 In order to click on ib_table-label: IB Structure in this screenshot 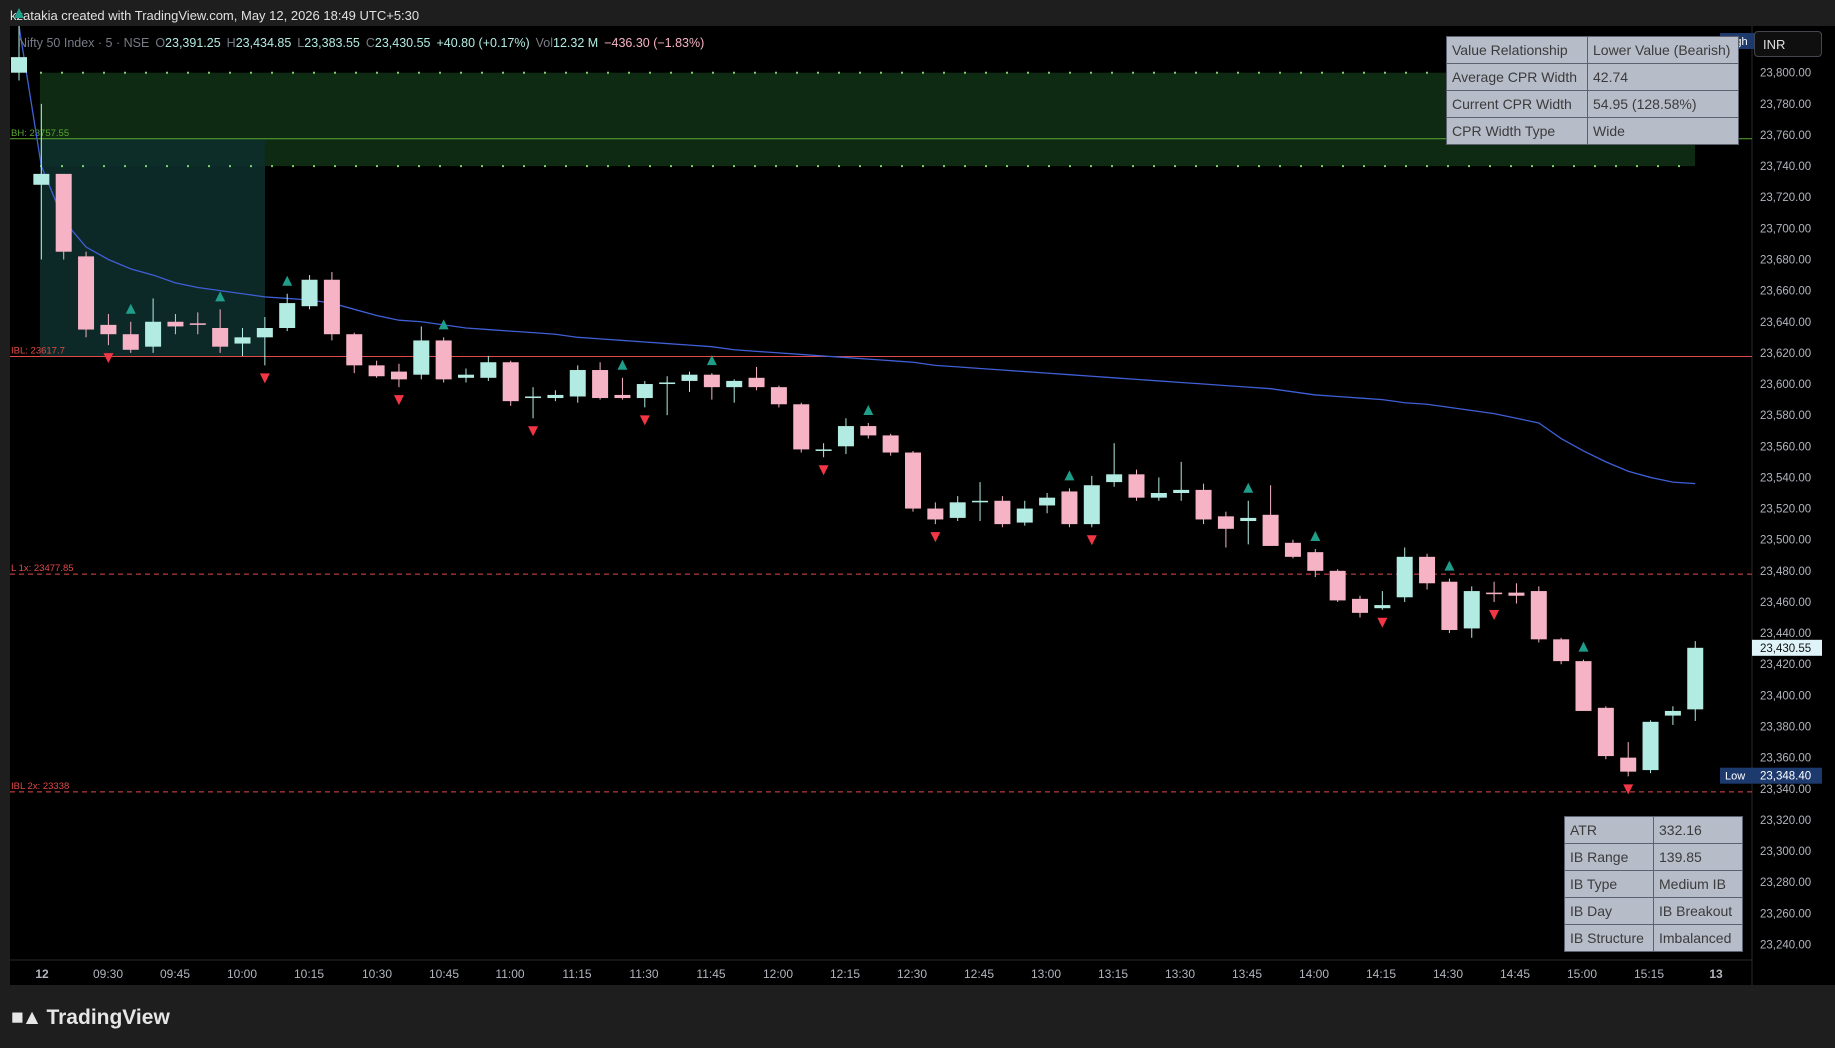, I will do `click(1609, 938)`.